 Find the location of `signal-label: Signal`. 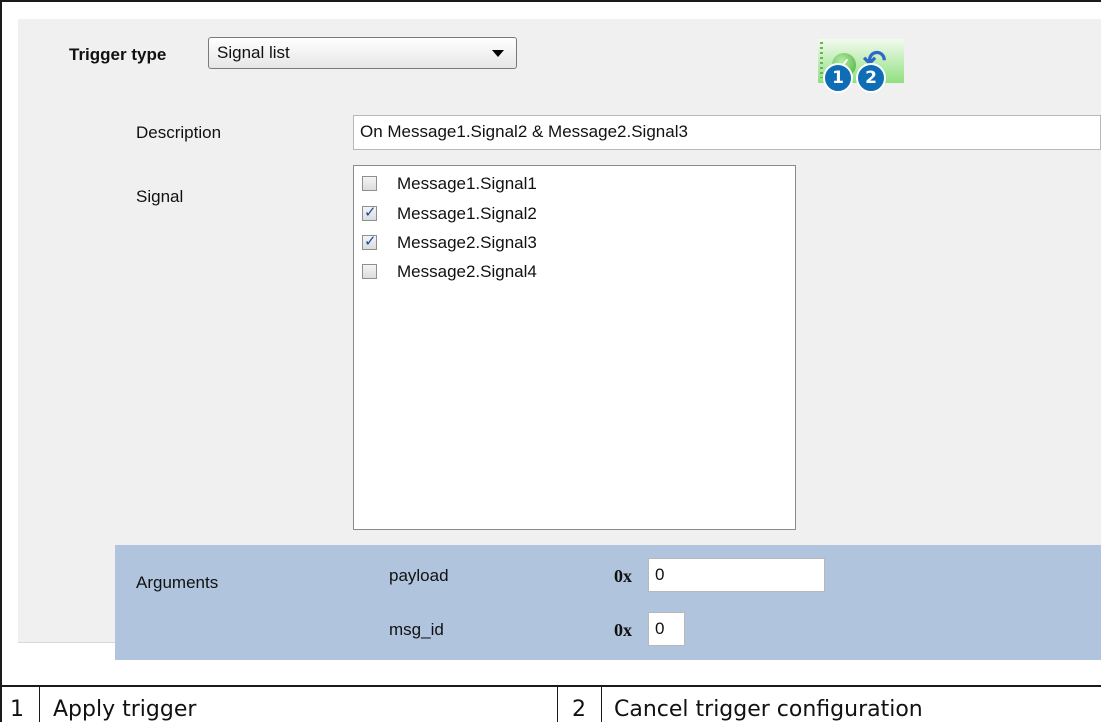

signal-label: Signal is located at coordinates (160, 196).